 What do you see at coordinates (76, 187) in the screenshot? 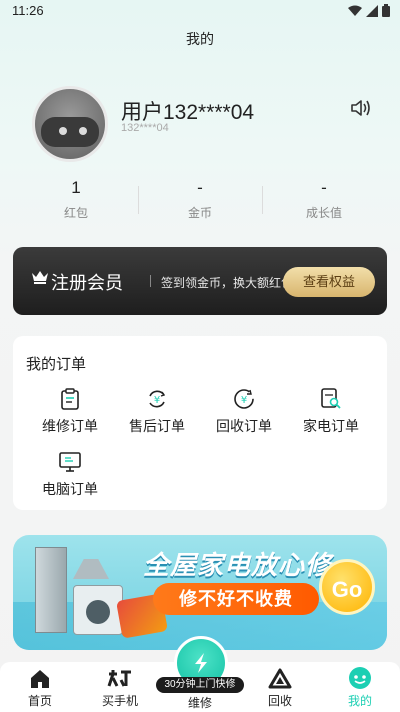
I see `stat-value: 1` at bounding box center [76, 187].